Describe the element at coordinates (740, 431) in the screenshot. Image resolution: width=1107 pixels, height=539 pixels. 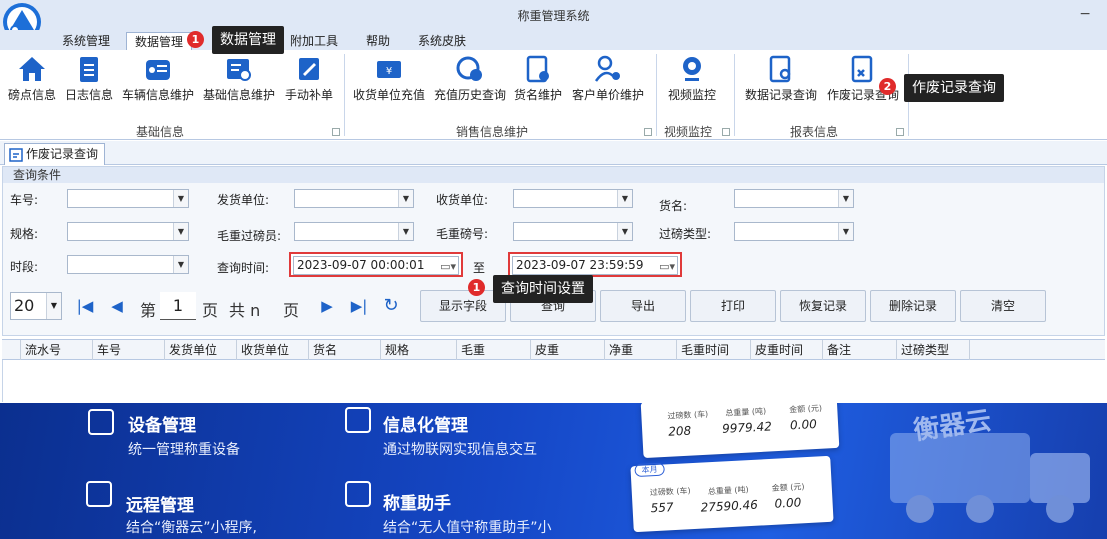
I see `stats-card-today: 过磅数 (车) 总重量 (吨) 金额 (元) 208 9979.42 0.00` at that location.